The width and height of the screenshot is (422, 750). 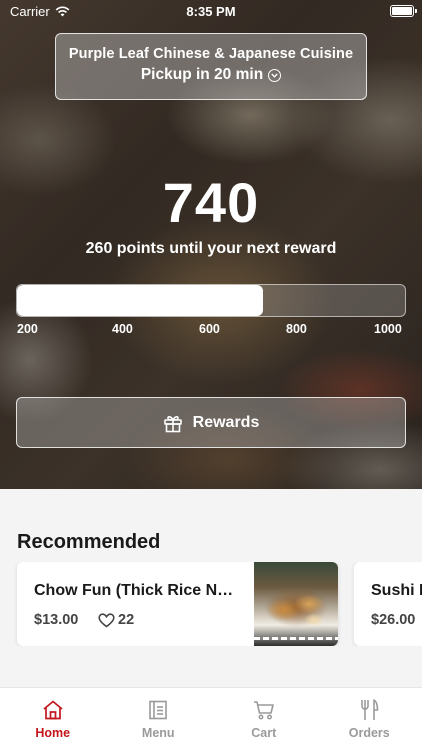 What do you see at coordinates (393, 620) in the screenshot?
I see `item-price: $26.00` at bounding box center [393, 620].